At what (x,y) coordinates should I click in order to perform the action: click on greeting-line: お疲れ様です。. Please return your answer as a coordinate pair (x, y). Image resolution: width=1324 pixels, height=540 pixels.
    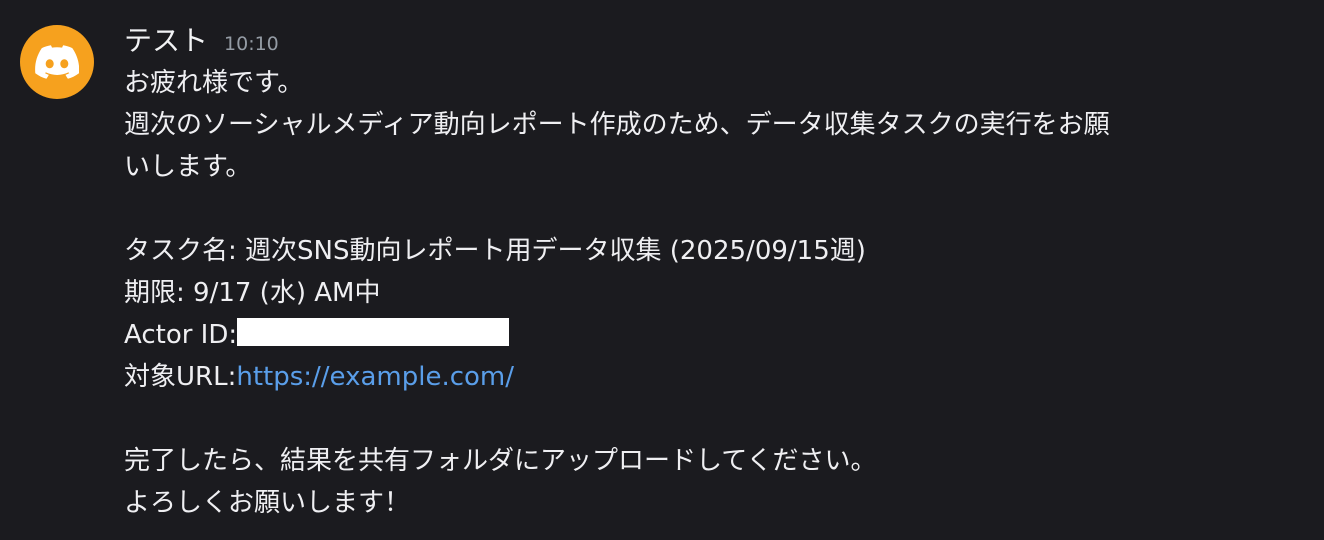
    Looking at the image, I should click on (214, 83).